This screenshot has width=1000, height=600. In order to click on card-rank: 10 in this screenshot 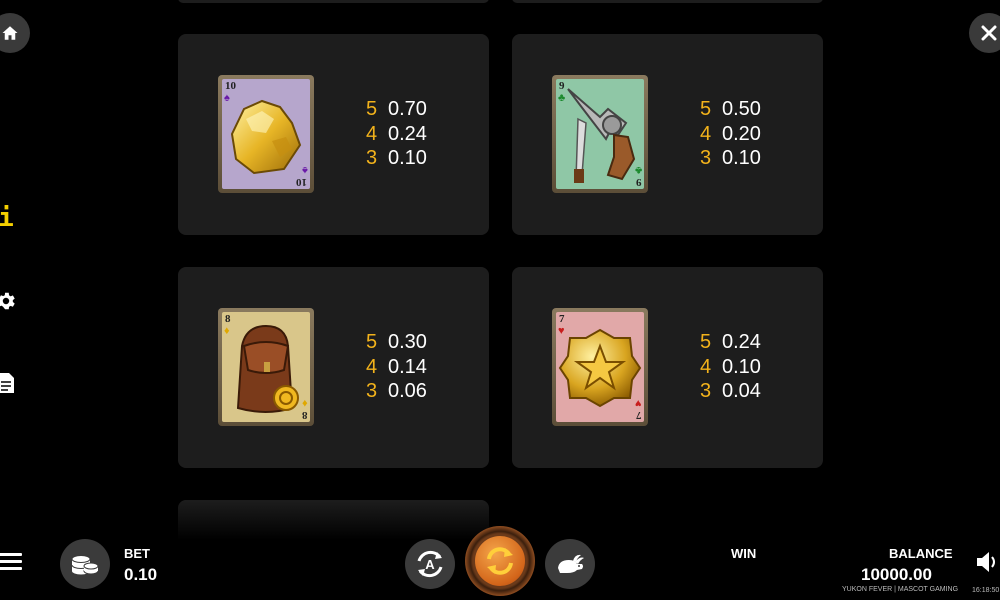, I will do `click(301, 182)`.